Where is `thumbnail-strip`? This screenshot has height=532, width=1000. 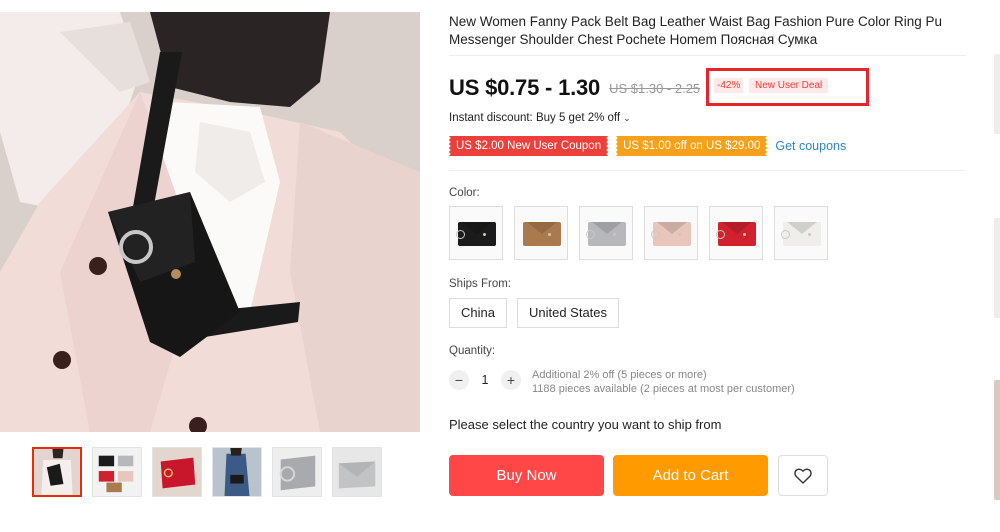
thumbnail-strip is located at coordinates (207, 473).